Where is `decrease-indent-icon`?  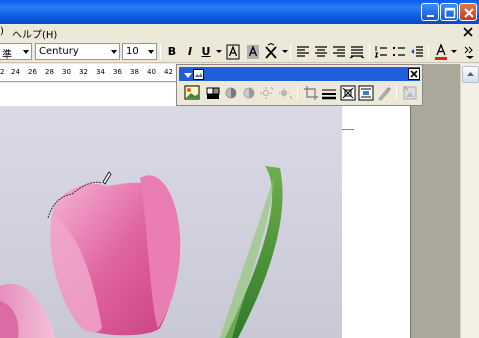
decrease-indent-icon is located at coordinates (417, 51).